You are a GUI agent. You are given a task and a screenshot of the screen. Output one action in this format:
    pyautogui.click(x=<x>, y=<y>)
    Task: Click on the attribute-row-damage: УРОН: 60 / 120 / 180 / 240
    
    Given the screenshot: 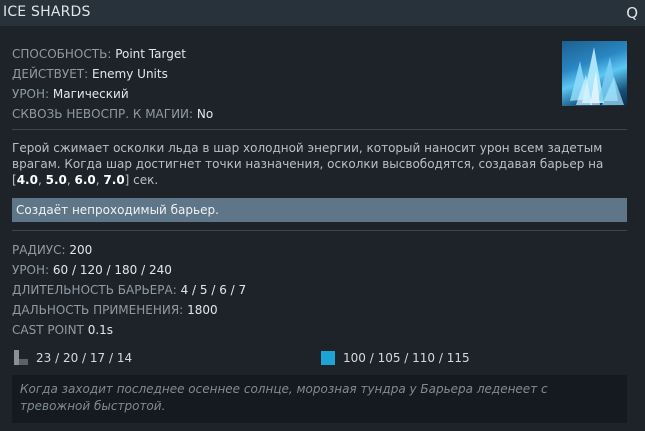 What is the action you would take?
    pyautogui.click(x=129, y=270)
    